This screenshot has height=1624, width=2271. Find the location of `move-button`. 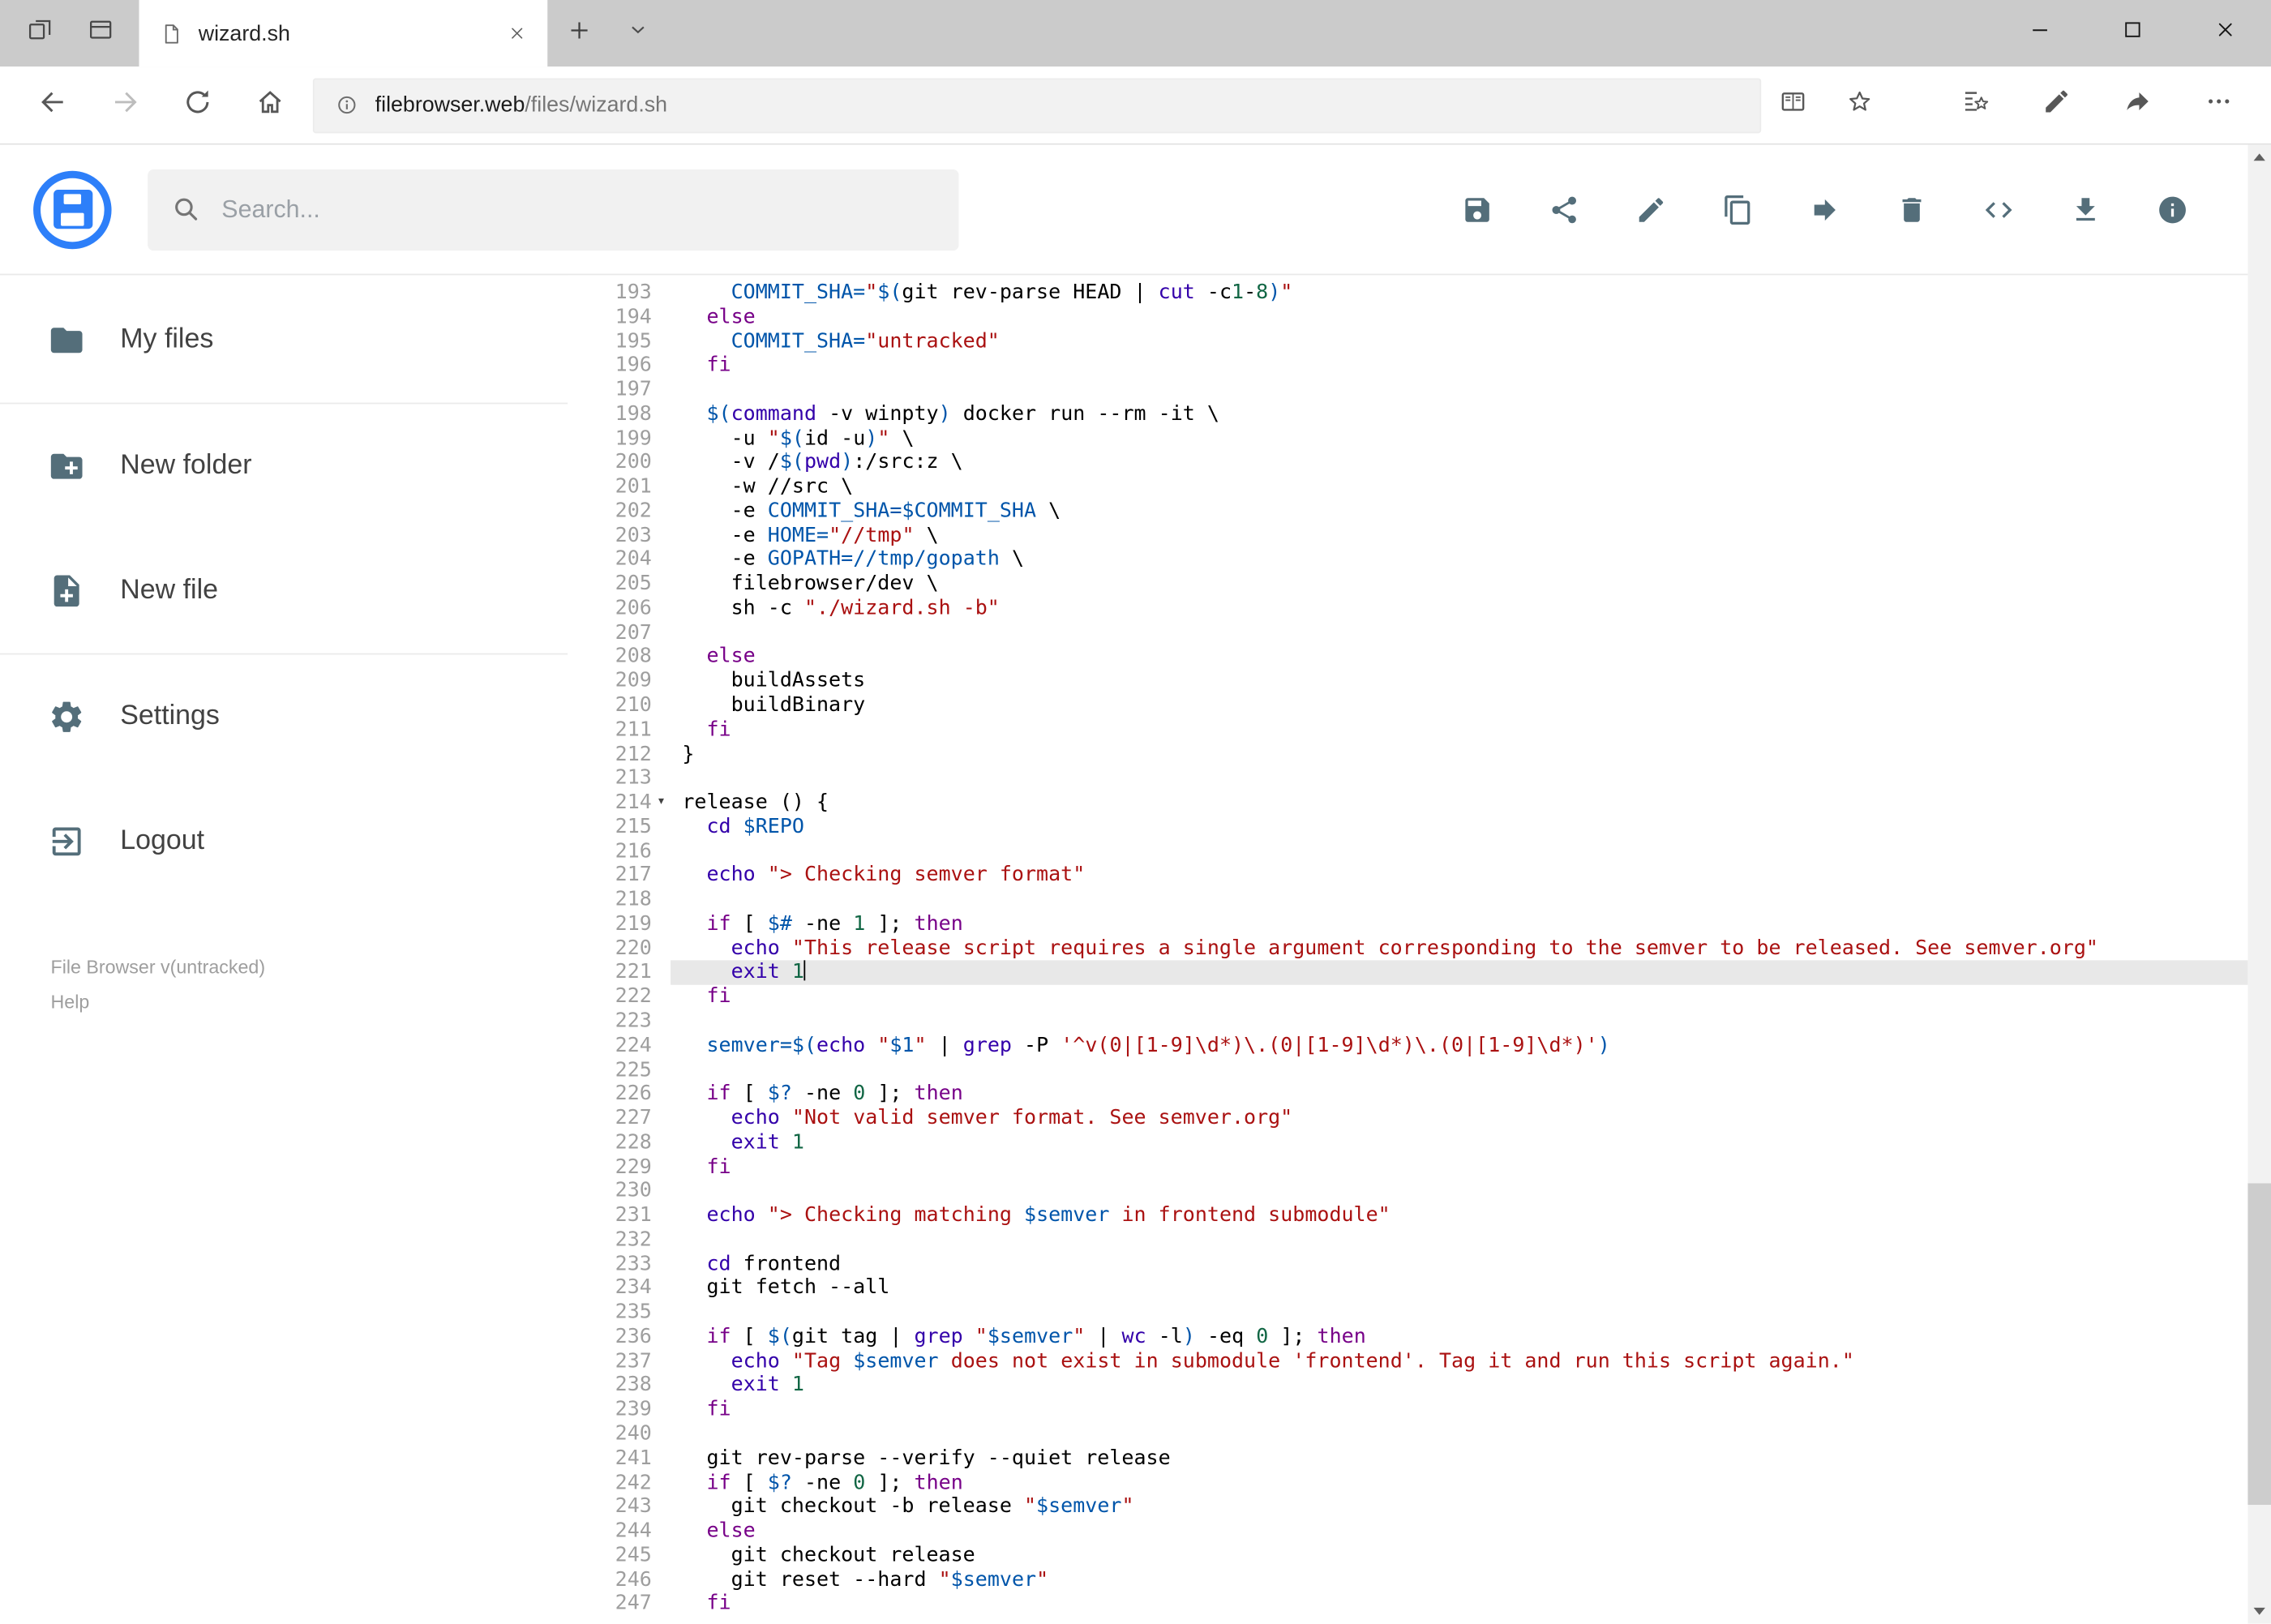

move-button is located at coordinates (1825, 209).